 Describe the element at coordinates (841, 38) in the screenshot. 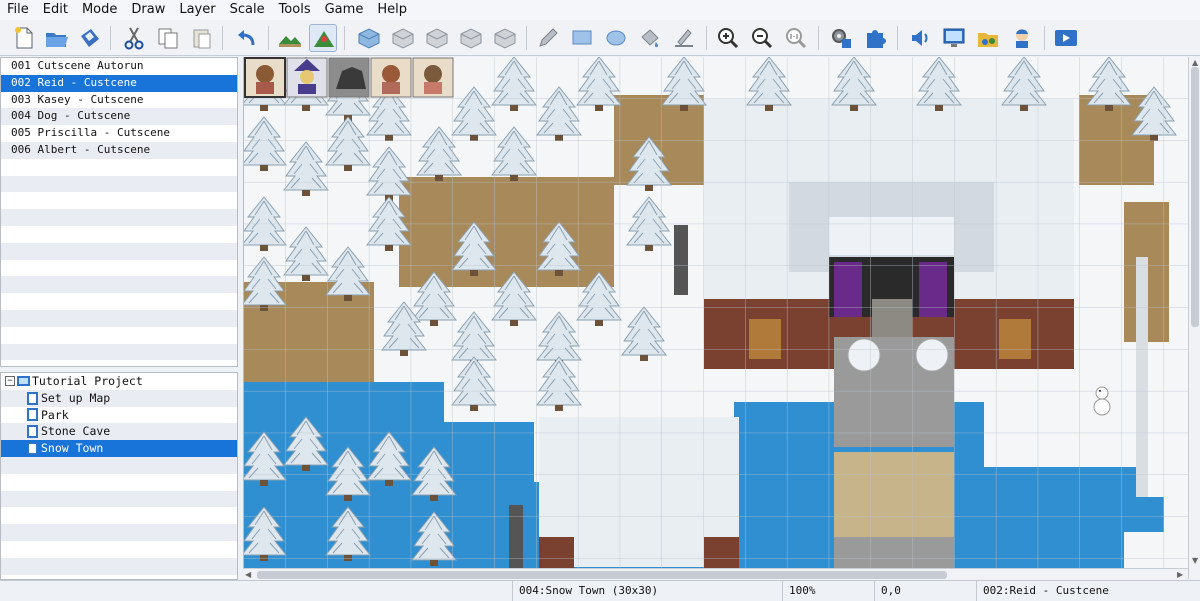

I see `database-icon` at that location.